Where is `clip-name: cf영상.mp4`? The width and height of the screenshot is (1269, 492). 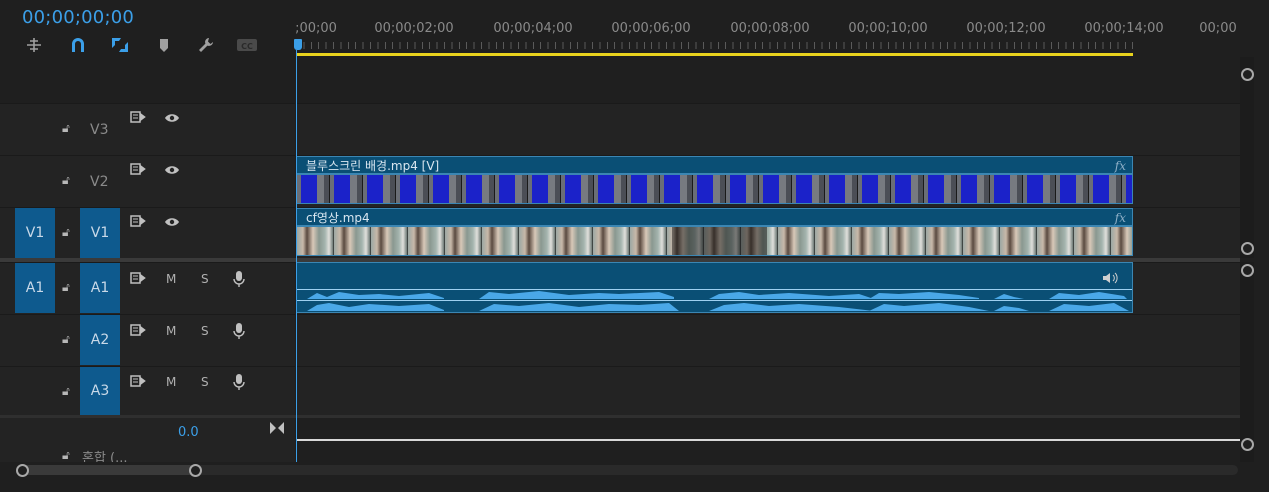 clip-name: cf영상.mp4 is located at coordinates (338, 218).